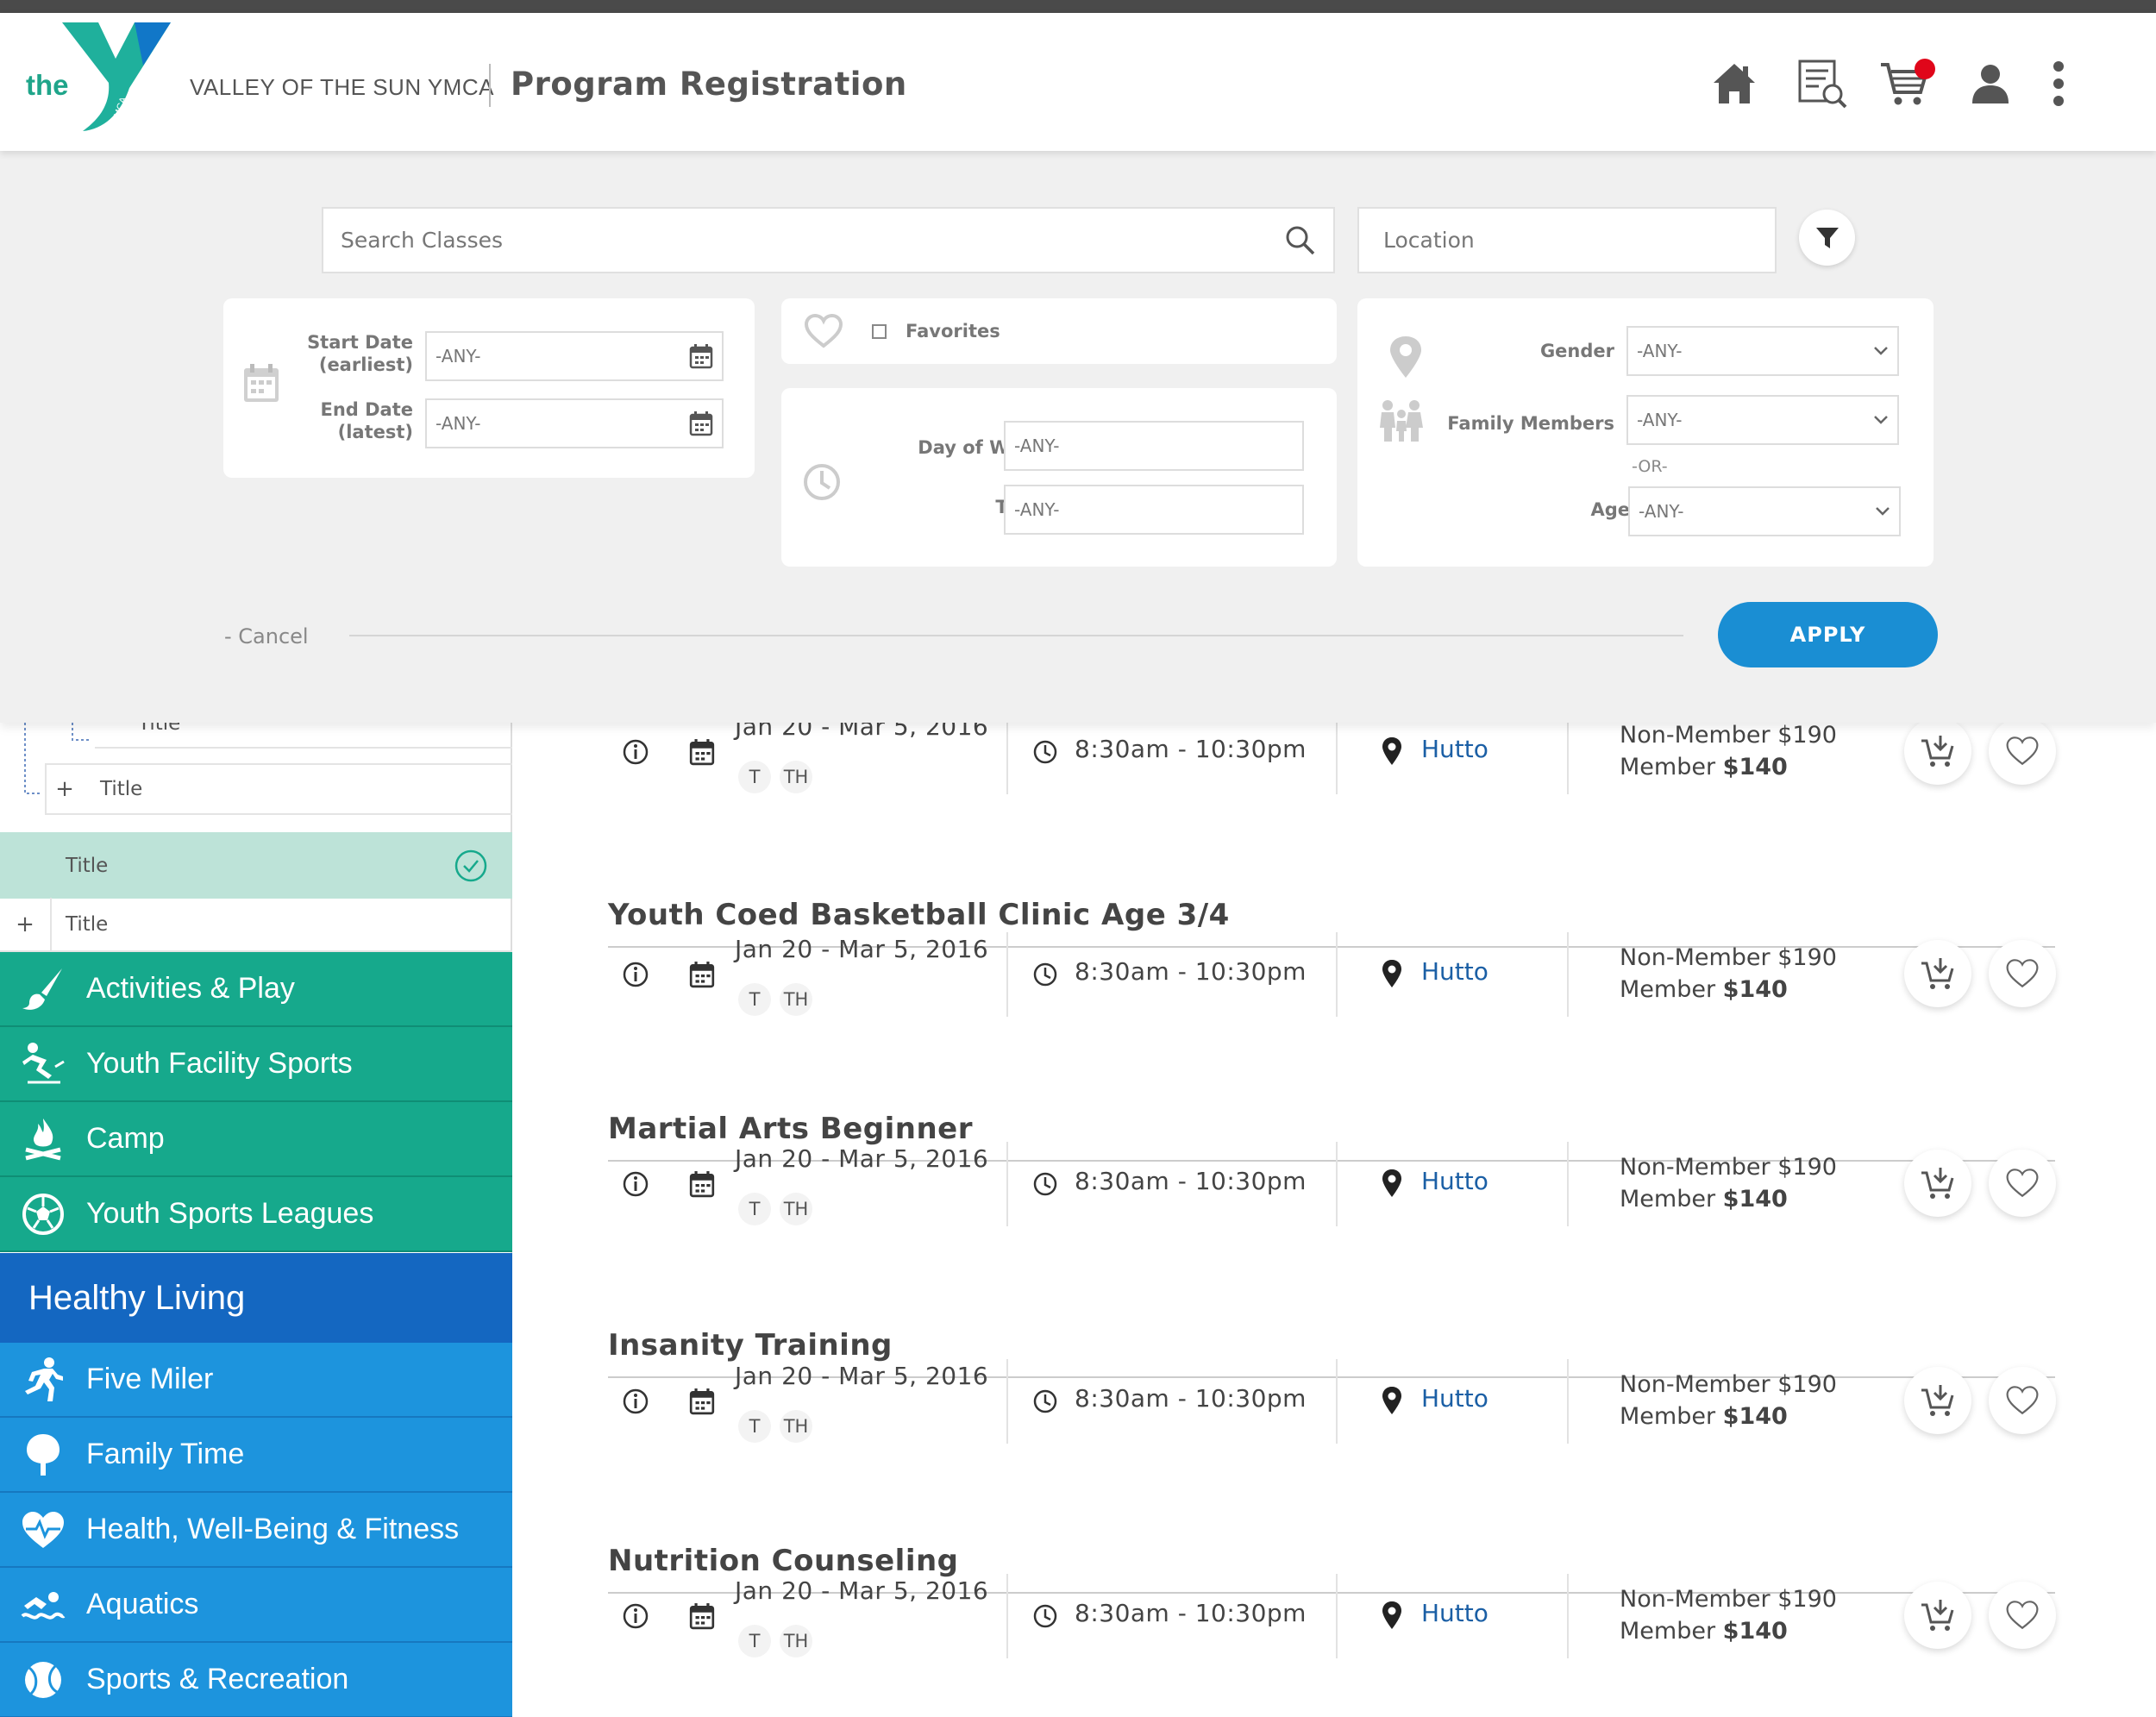 The height and width of the screenshot is (1717, 2156). Describe the element at coordinates (256, 1531) in the screenshot. I see `sidebar-item-health-fitness: Health, Well-Being & Fitness` at that location.